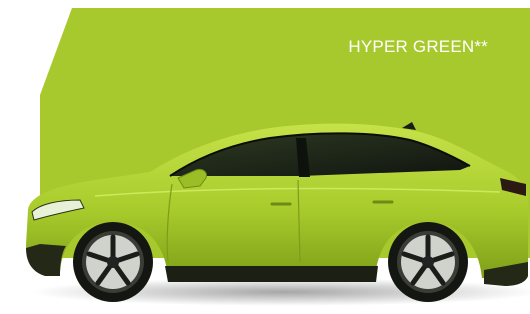  I want to click on front-wheel, so click(113, 262).